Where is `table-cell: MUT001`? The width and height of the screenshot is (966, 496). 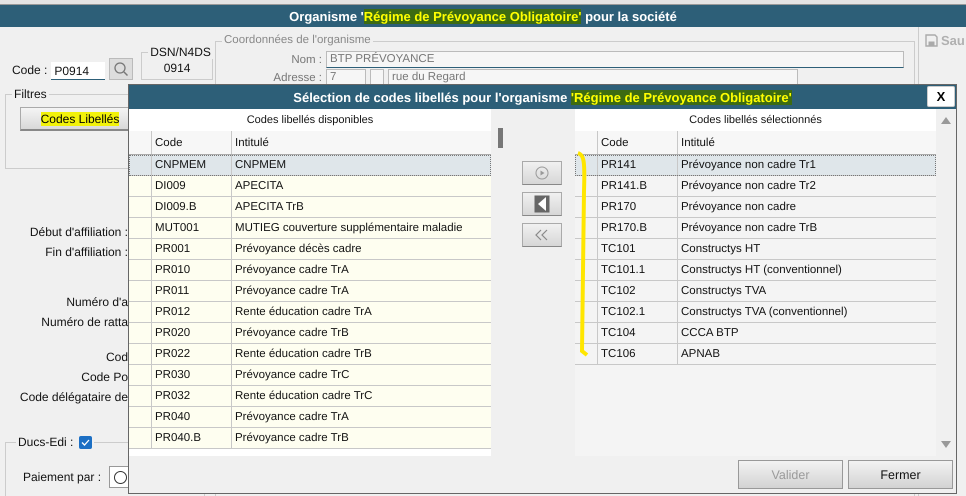
table-cell: MUT001 is located at coordinates (191, 228).